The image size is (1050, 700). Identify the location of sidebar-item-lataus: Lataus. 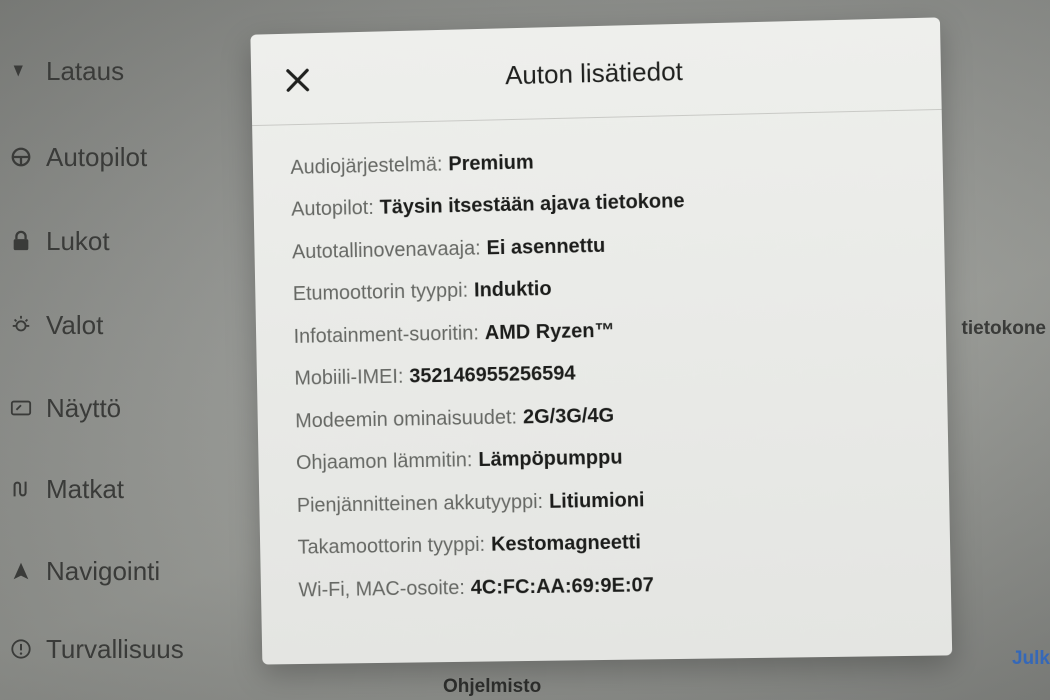
(62, 71).